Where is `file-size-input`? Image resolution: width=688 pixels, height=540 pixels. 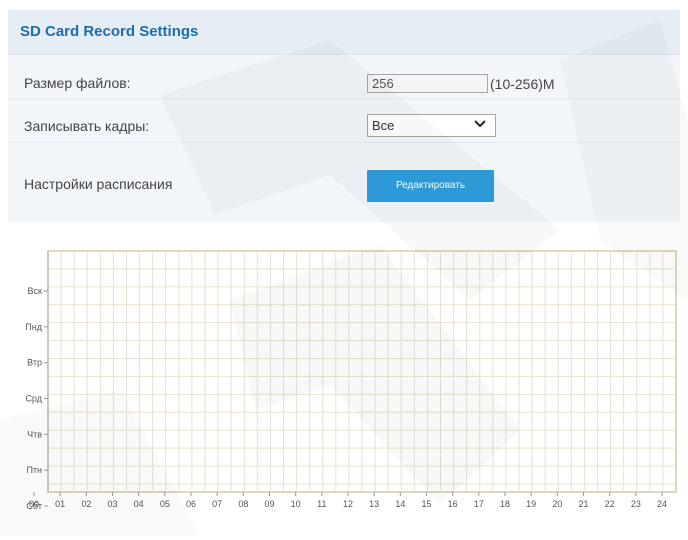
file-size-input is located at coordinates (427, 83).